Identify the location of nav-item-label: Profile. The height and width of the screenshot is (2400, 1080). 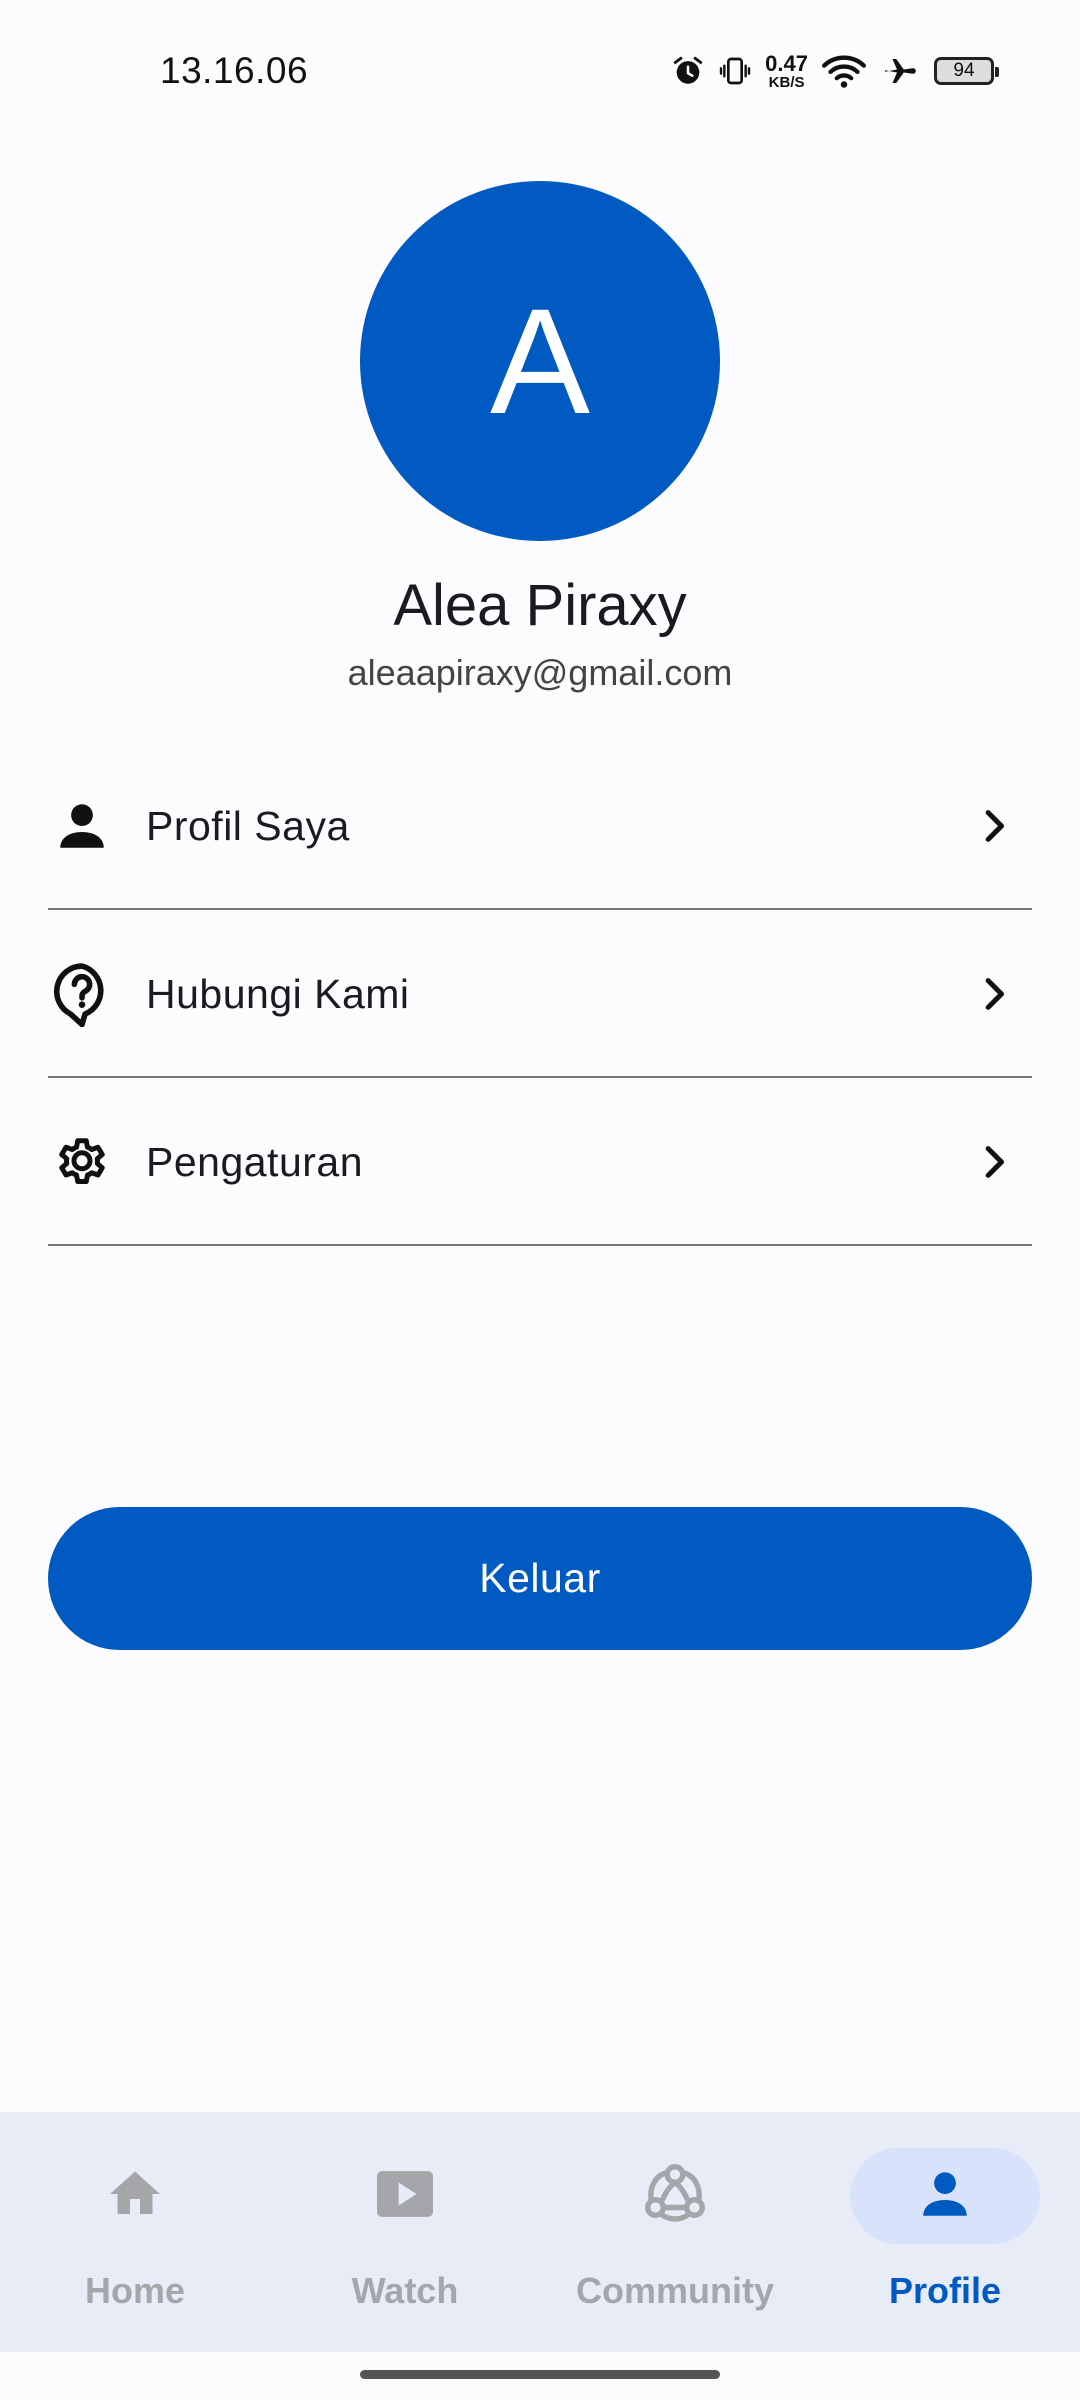
(945, 2290).